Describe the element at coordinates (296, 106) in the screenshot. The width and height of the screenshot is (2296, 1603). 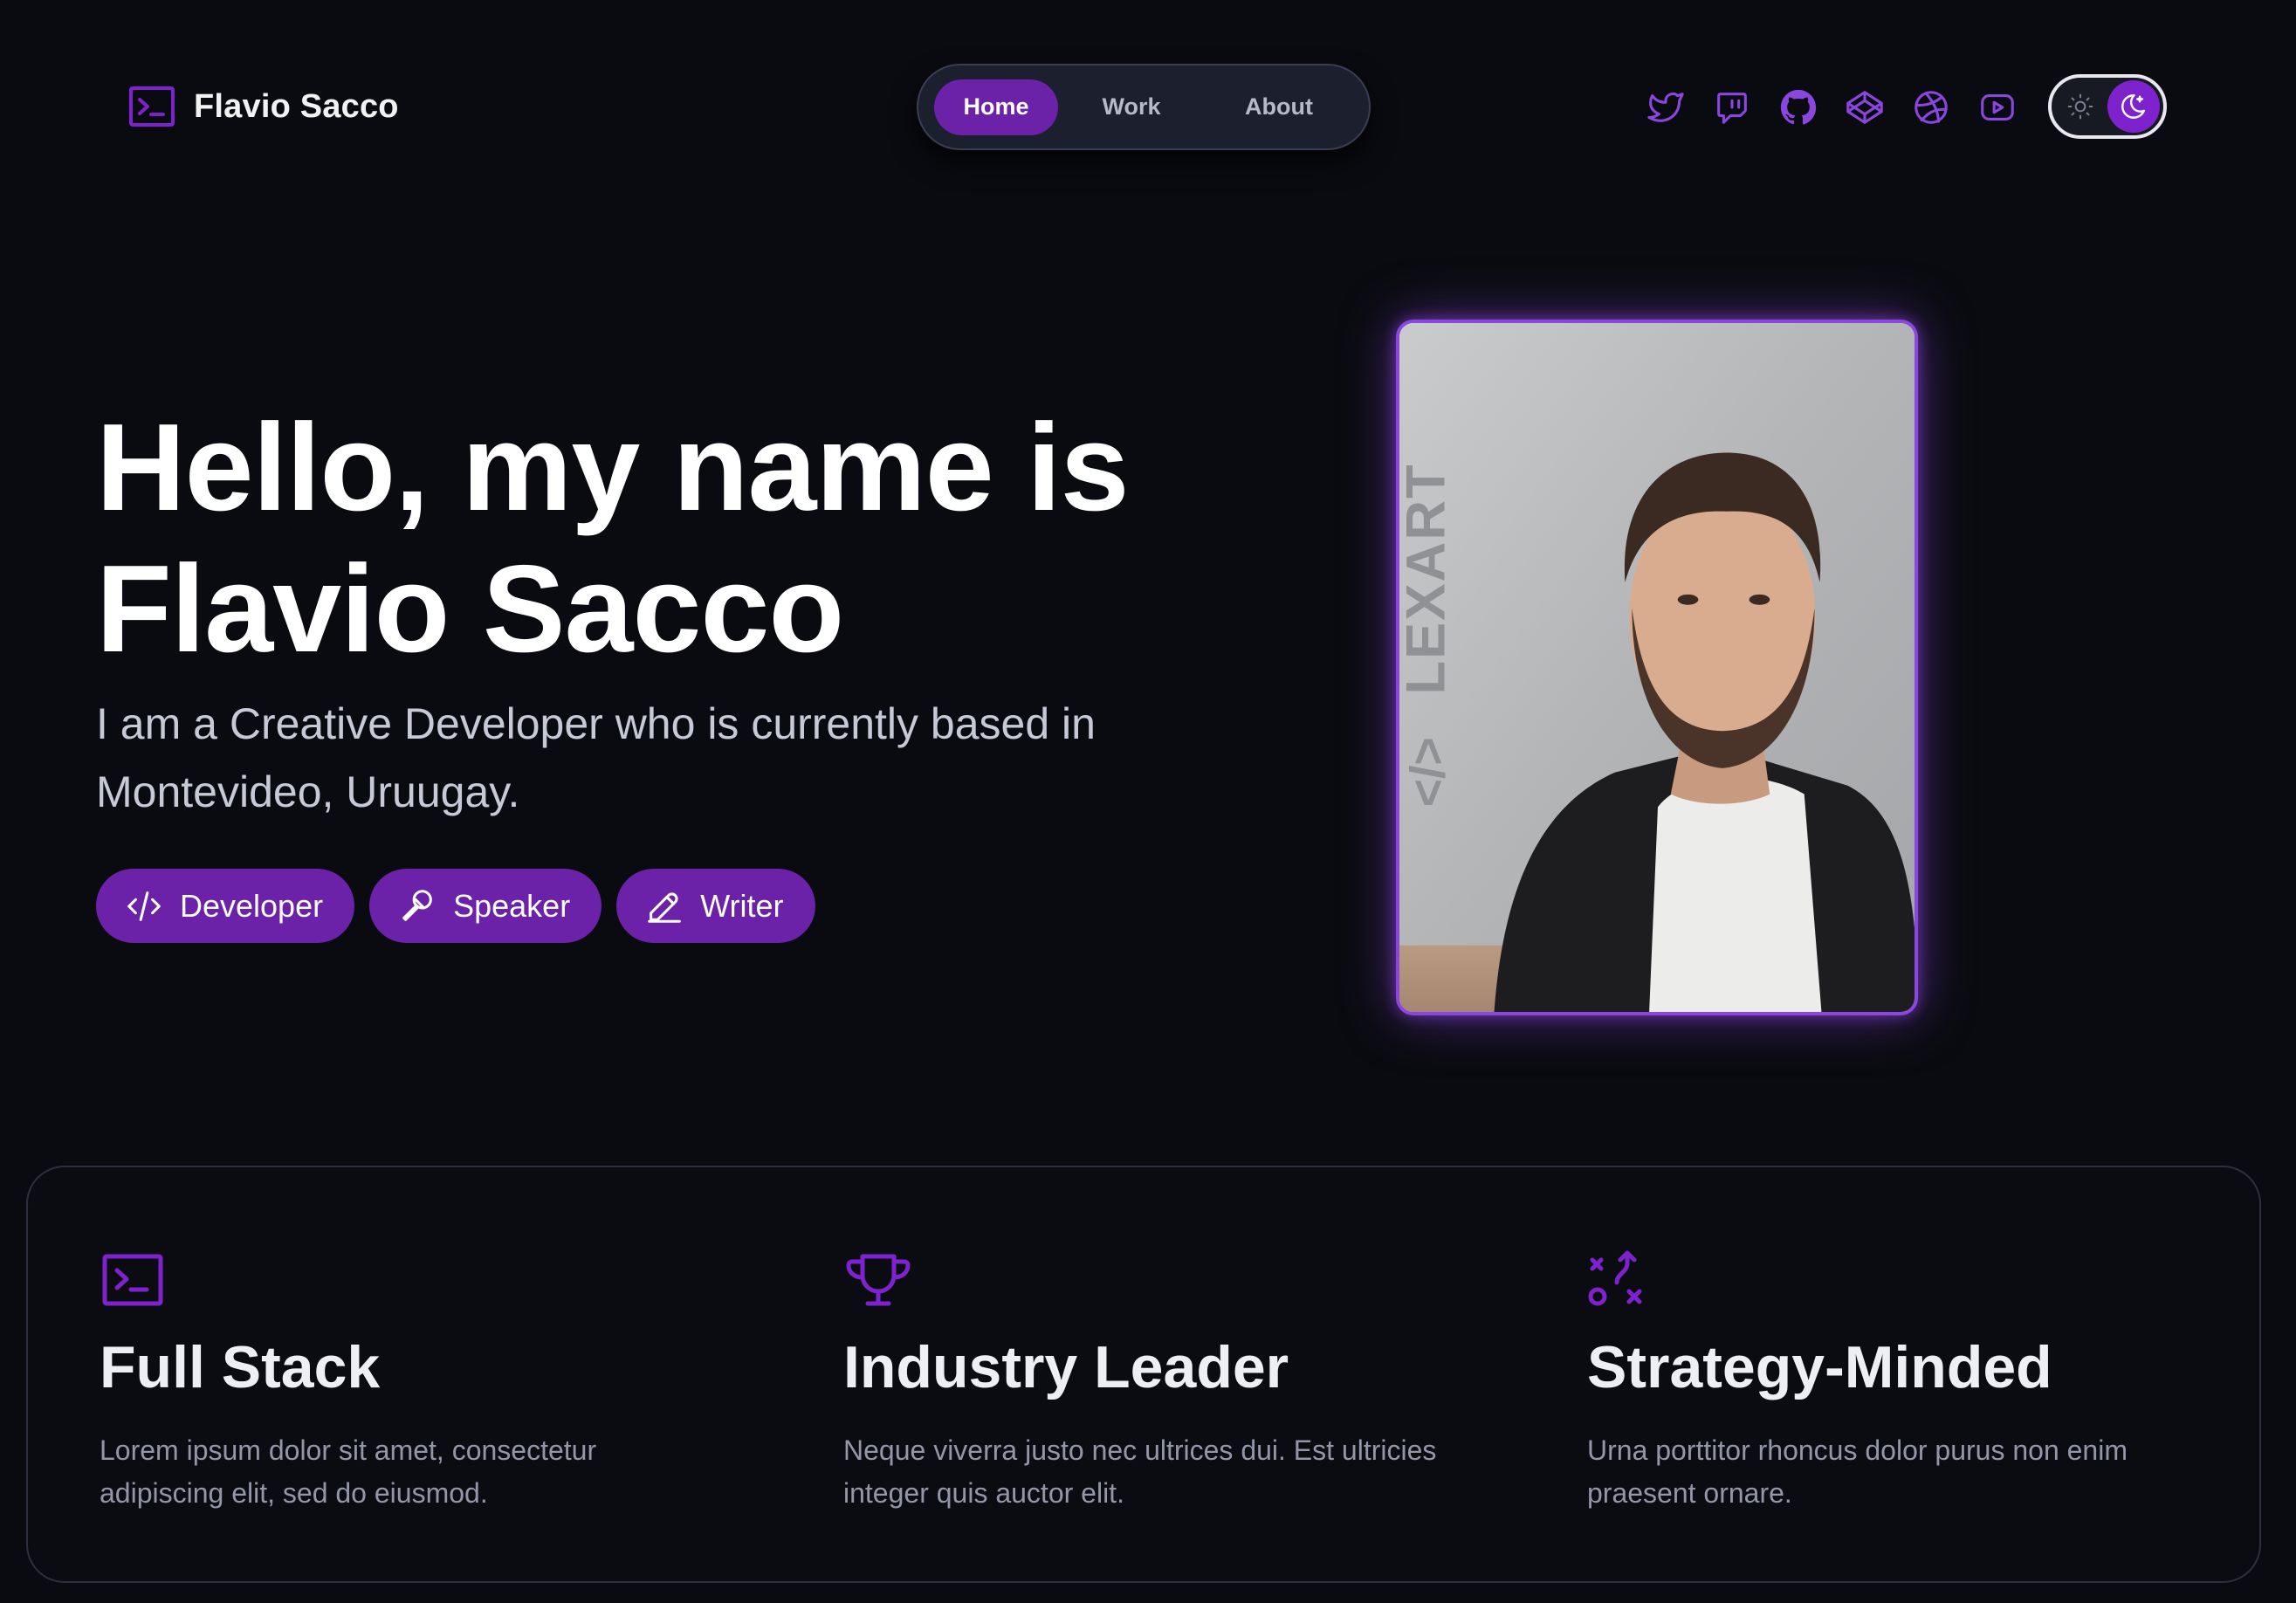
I see `brand-name: Flavio Sacco` at that location.